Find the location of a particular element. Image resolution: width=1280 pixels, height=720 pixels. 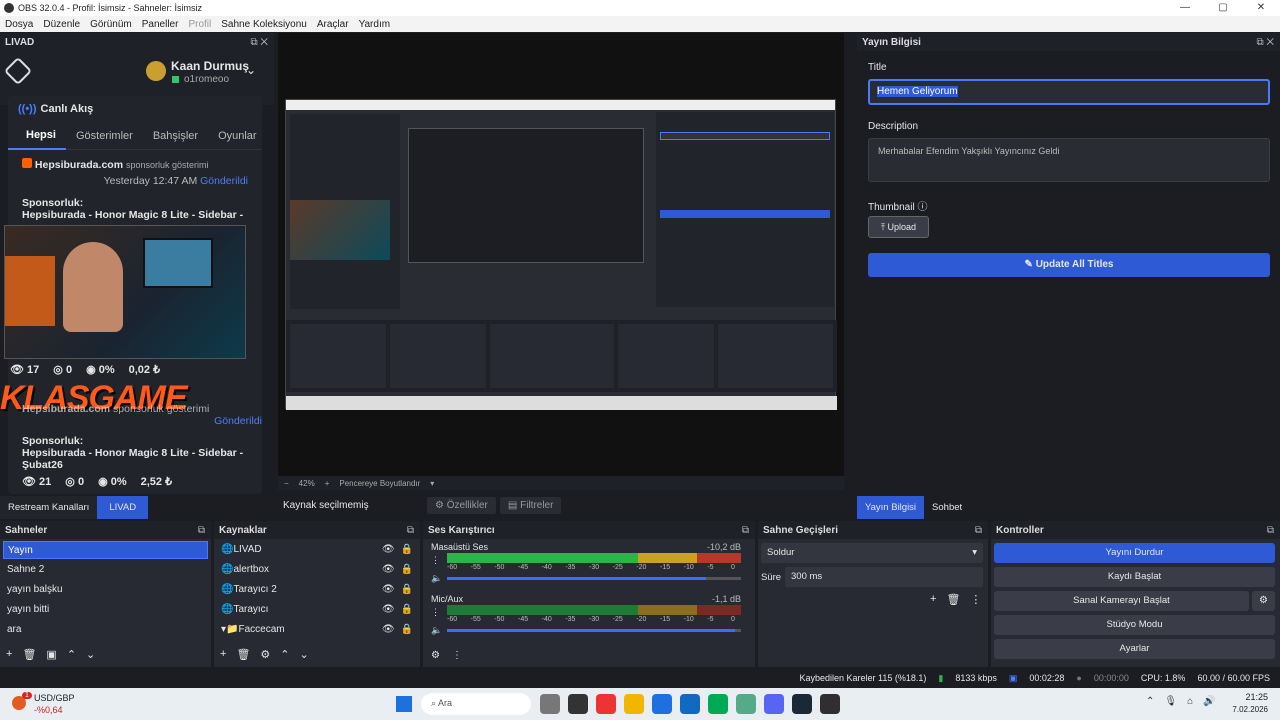

maximize-button: ▢ is located at coordinates (1223, 8).